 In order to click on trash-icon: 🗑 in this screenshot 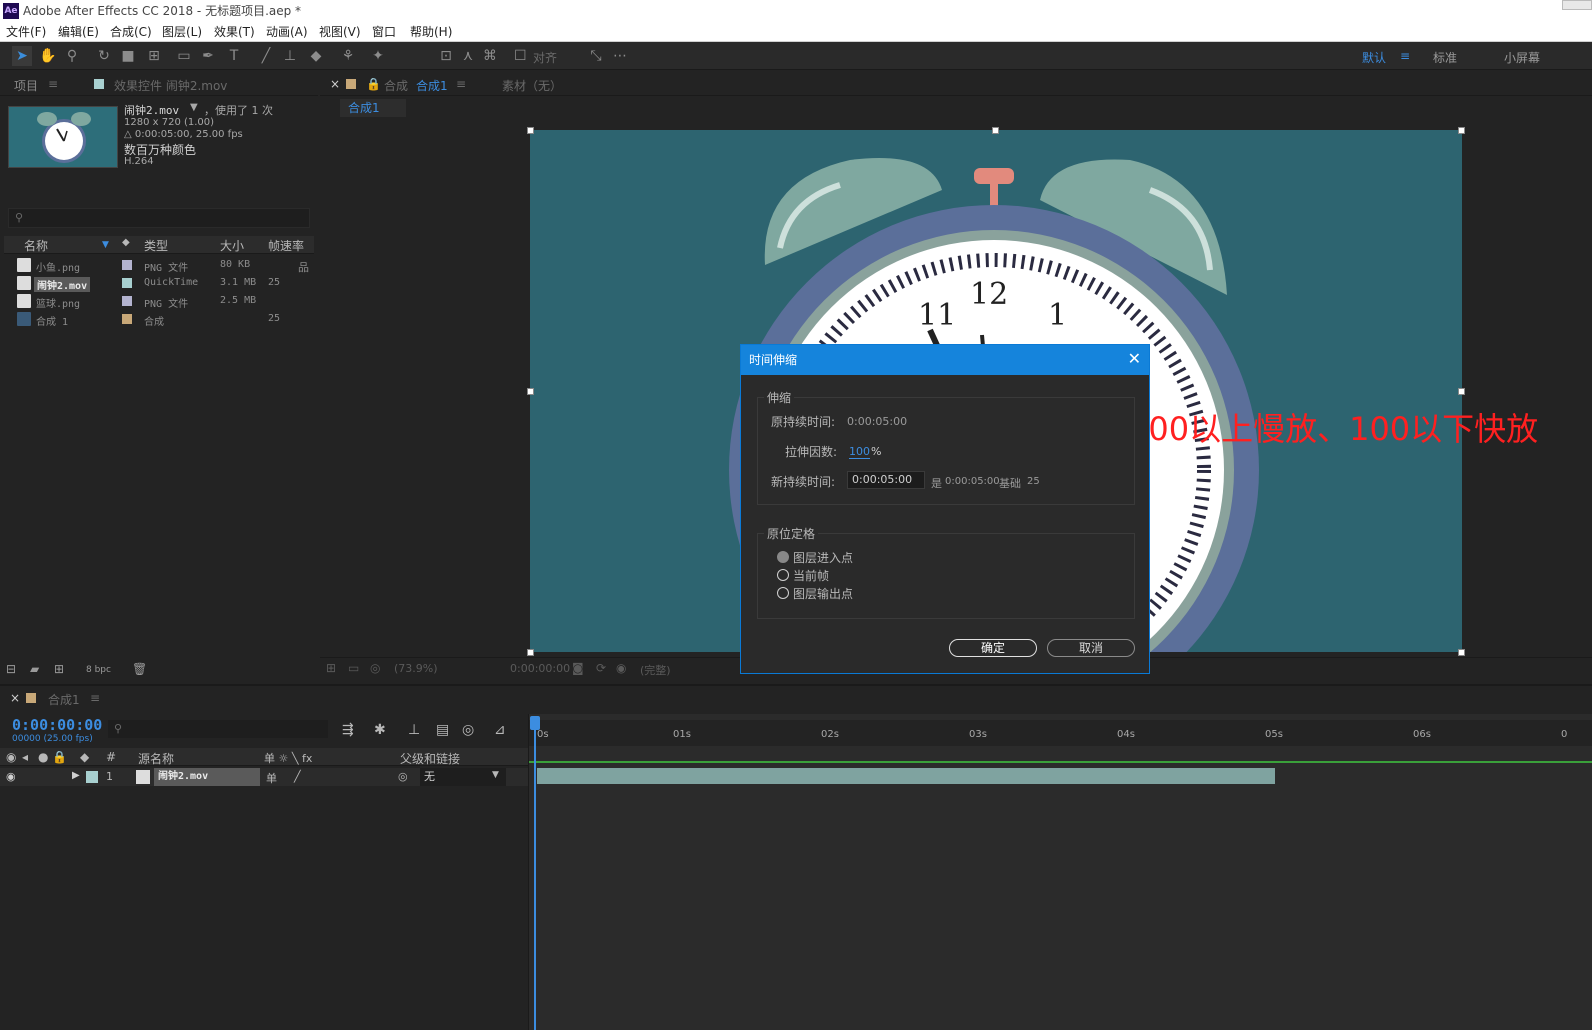, I will do `click(139, 669)`.